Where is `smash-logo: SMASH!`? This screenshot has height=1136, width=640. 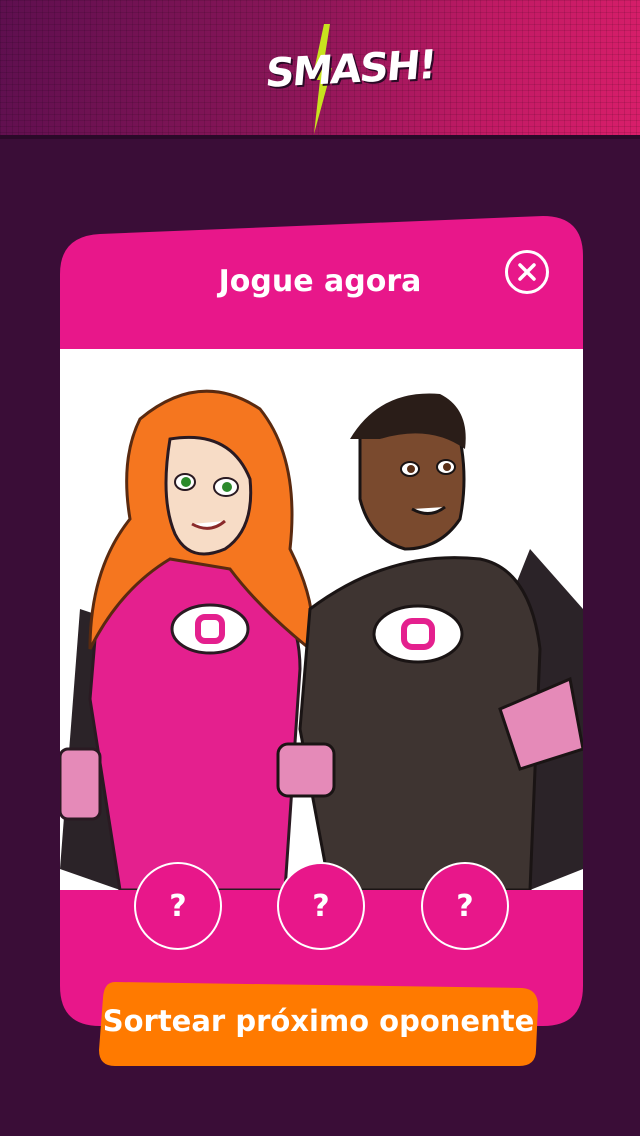
smash-logo: SMASH! is located at coordinates (350, 79).